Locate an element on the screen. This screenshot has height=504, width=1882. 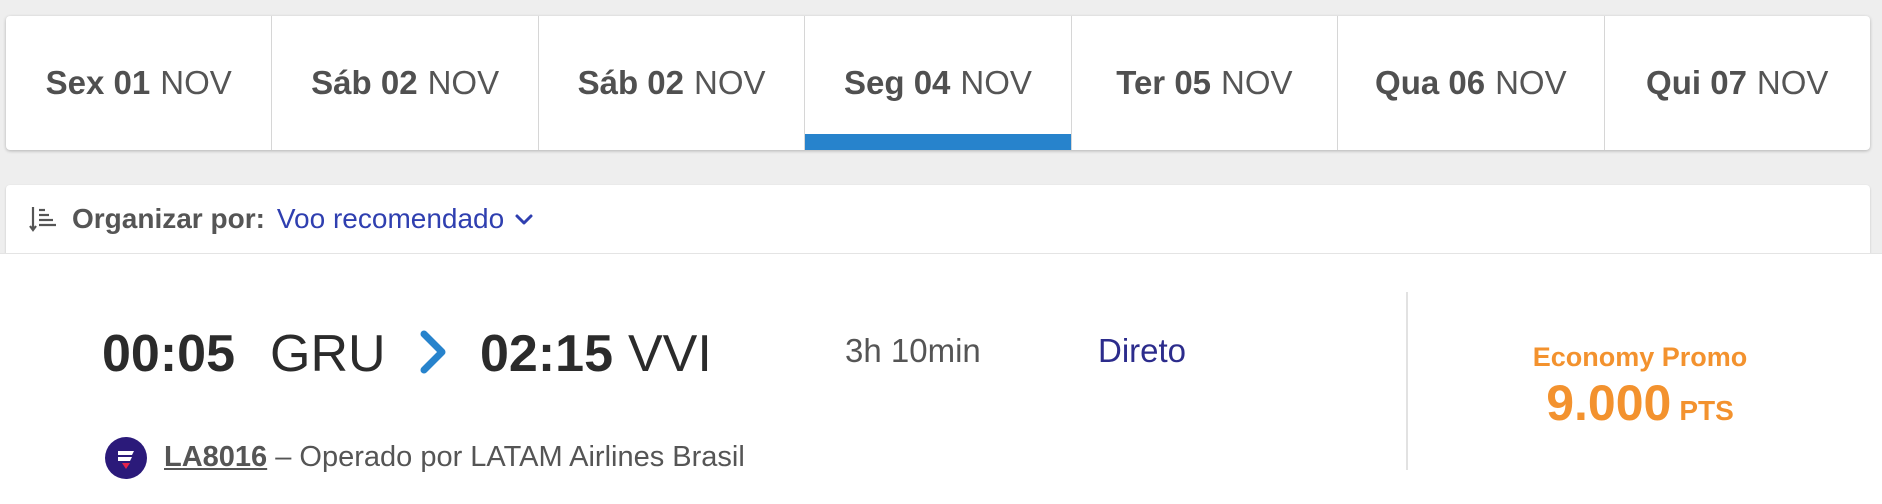
date-tab: Sex 01 NOV is located at coordinates (139, 83).